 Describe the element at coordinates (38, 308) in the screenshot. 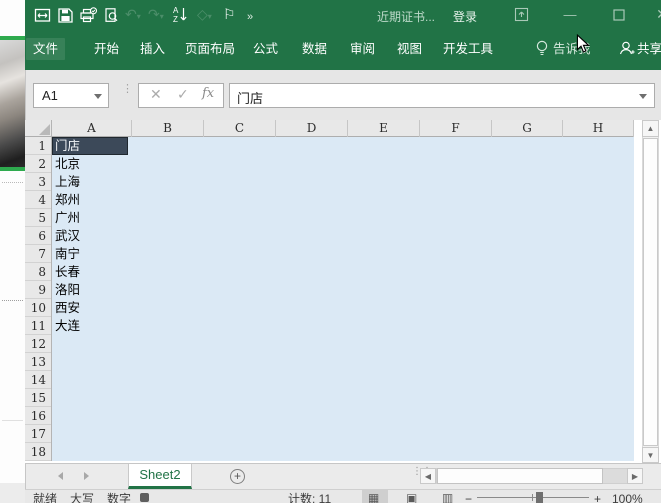

I see `row-header-10: 10` at that location.